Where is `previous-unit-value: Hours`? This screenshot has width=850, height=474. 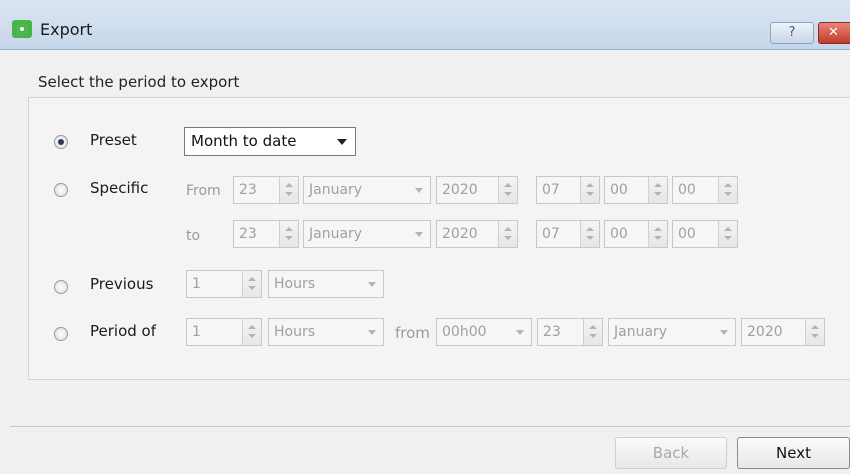
previous-unit-value: Hours is located at coordinates (295, 284).